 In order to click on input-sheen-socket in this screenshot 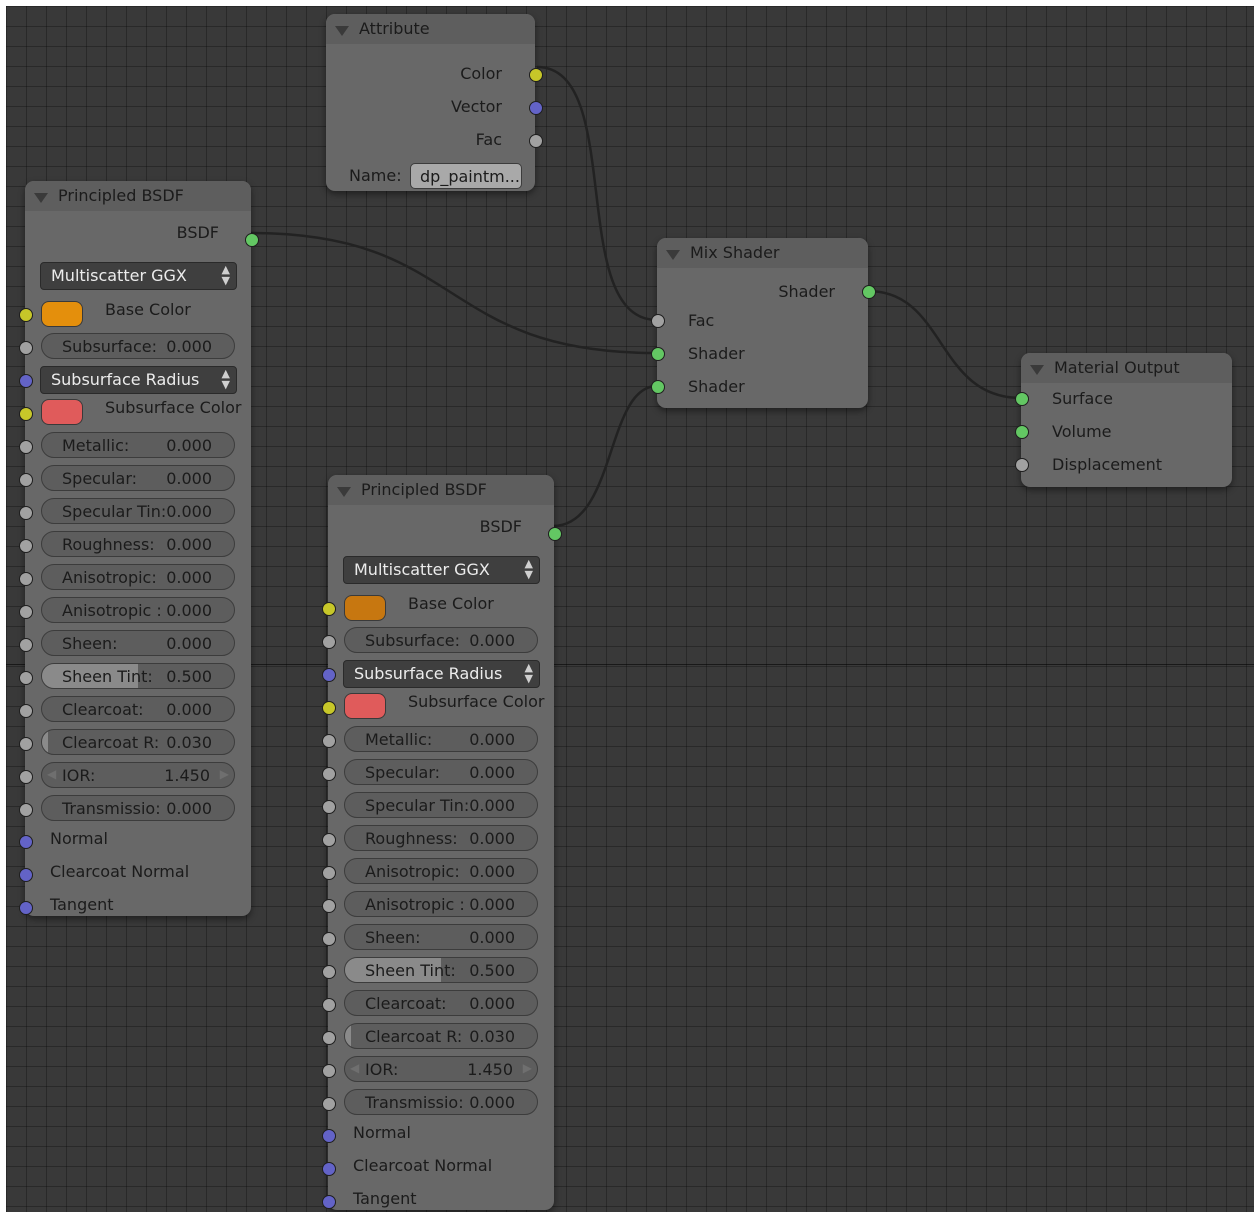, I will do `click(26, 645)`.